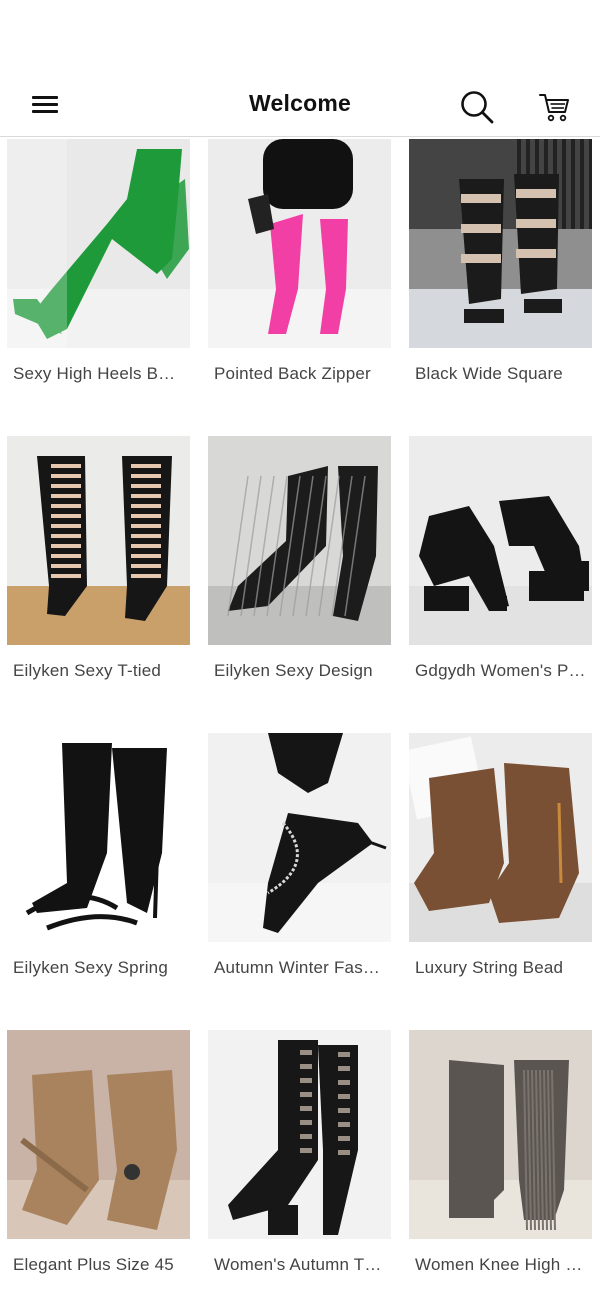 The width and height of the screenshot is (600, 1300). Describe the element at coordinates (98, 374) in the screenshot. I see `product-title: Sexy High Heels Boots` at that location.